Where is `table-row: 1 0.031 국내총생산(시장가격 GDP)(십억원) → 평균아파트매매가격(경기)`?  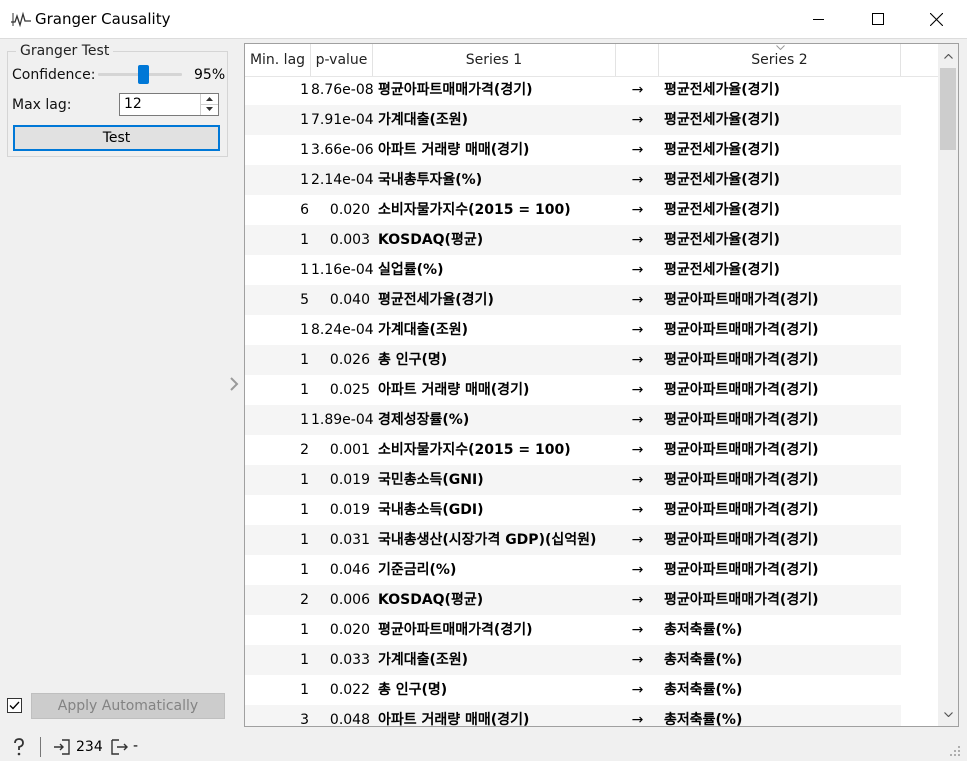 table-row: 1 0.031 국내총생산(시장가격 GDP)(십억원) → 평균아파트매매가격(경기) is located at coordinates (591, 540).